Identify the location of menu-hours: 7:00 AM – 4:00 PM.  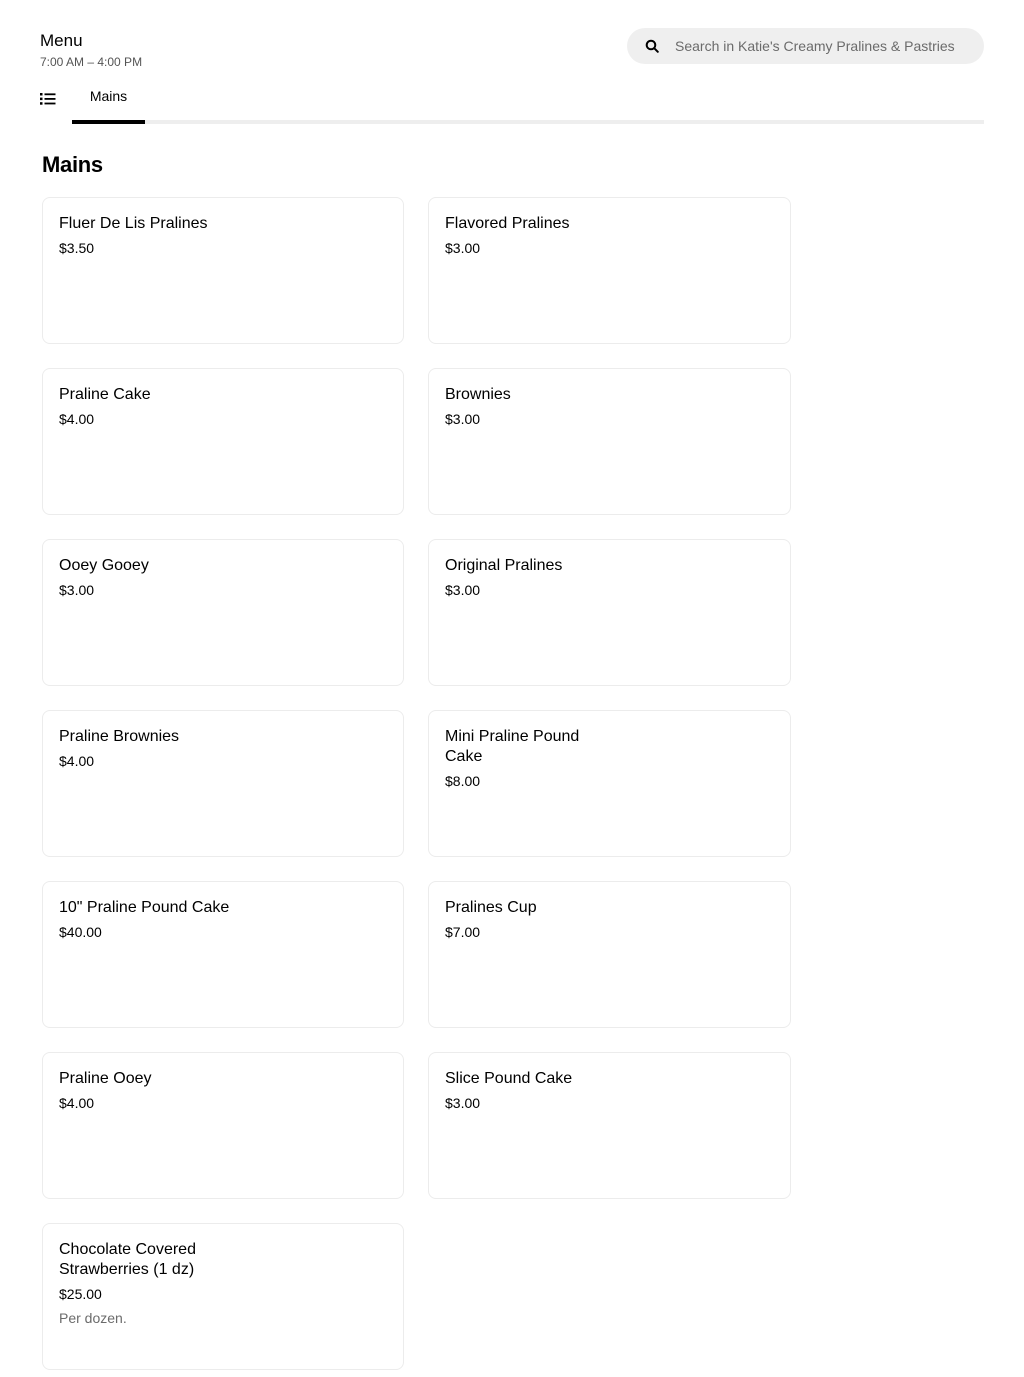
(91, 62).